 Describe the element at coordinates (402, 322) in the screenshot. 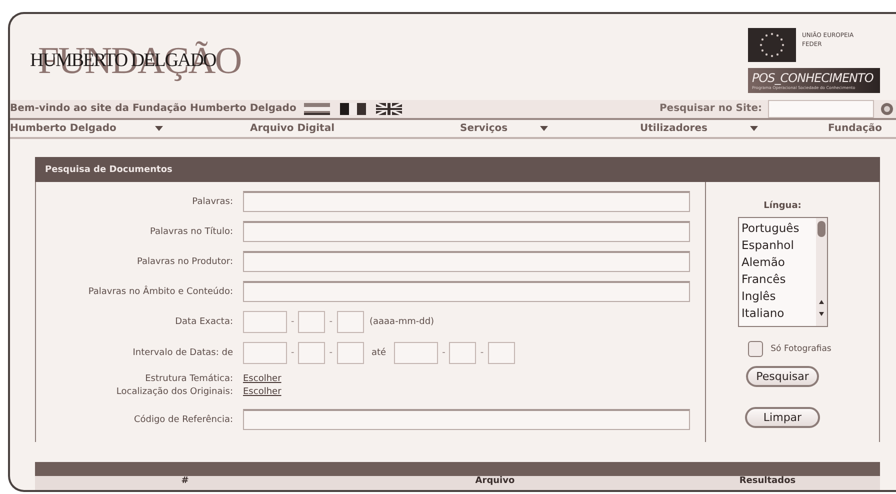

I see `date-format-hint: (aaaa-mm-dd)` at that location.